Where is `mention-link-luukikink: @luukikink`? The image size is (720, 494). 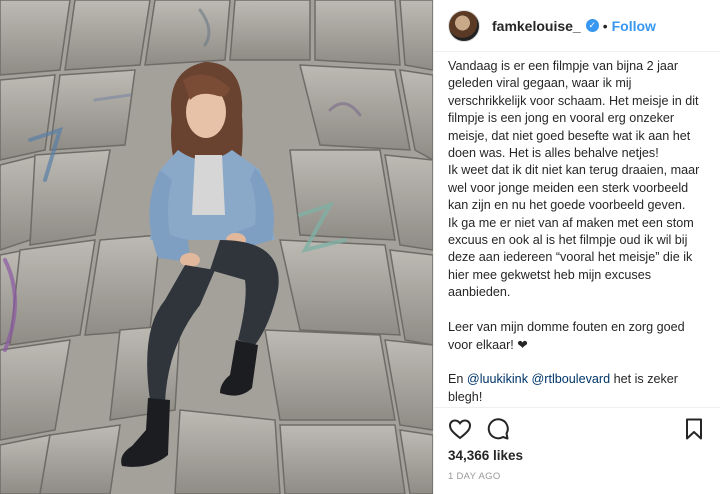
mention-link-luukikink: @luukikink is located at coordinates (497, 379).